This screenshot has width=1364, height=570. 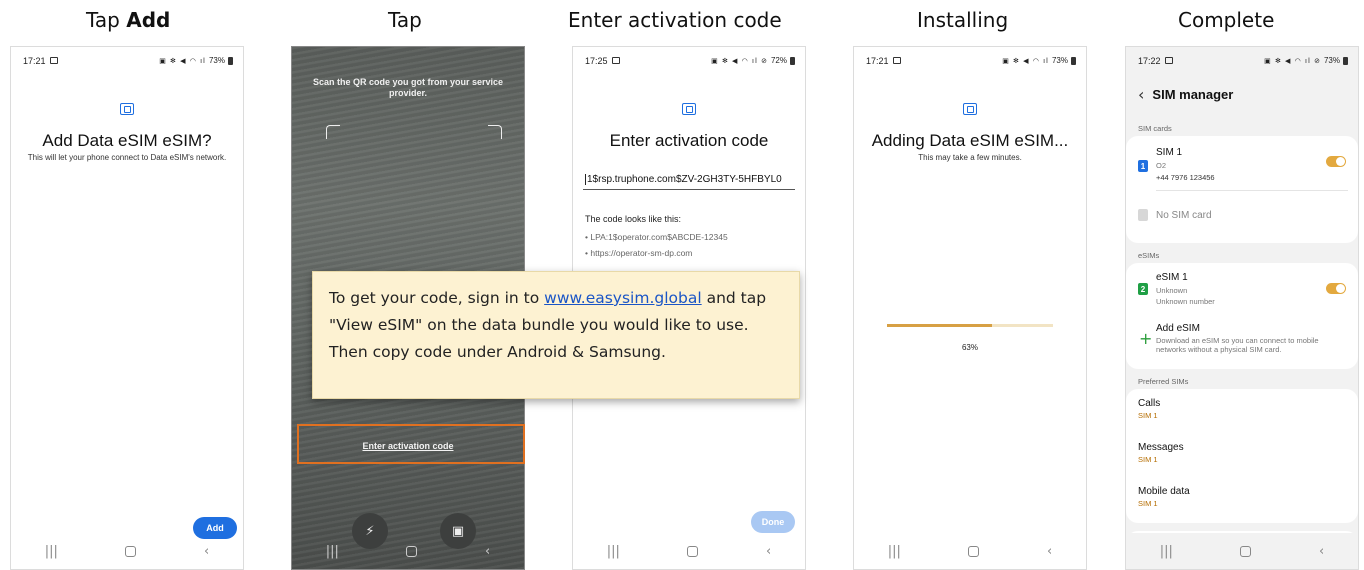 I want to click on sim1-toggle, so click(x=1336, y=161).